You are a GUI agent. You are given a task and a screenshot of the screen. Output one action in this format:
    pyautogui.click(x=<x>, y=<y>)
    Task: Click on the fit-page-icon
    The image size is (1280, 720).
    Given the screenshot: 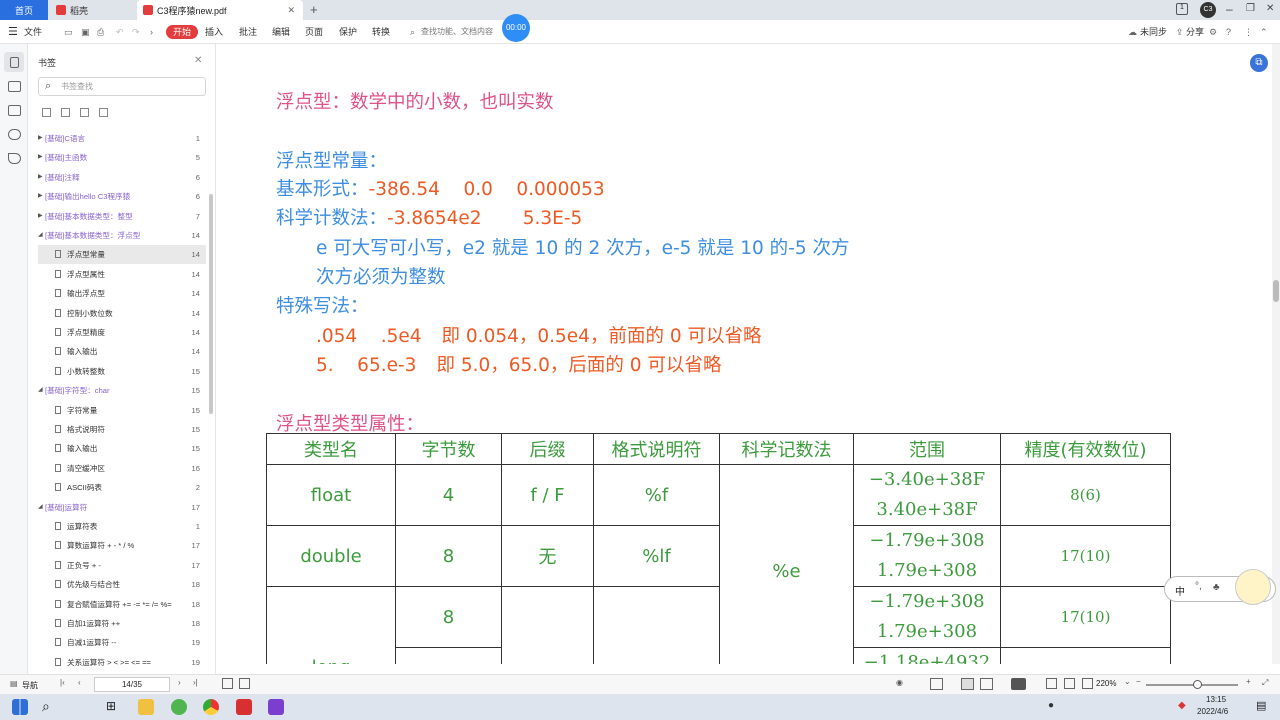 What is the action you would take?
    pyautogui.click(x=227, y=683)
    